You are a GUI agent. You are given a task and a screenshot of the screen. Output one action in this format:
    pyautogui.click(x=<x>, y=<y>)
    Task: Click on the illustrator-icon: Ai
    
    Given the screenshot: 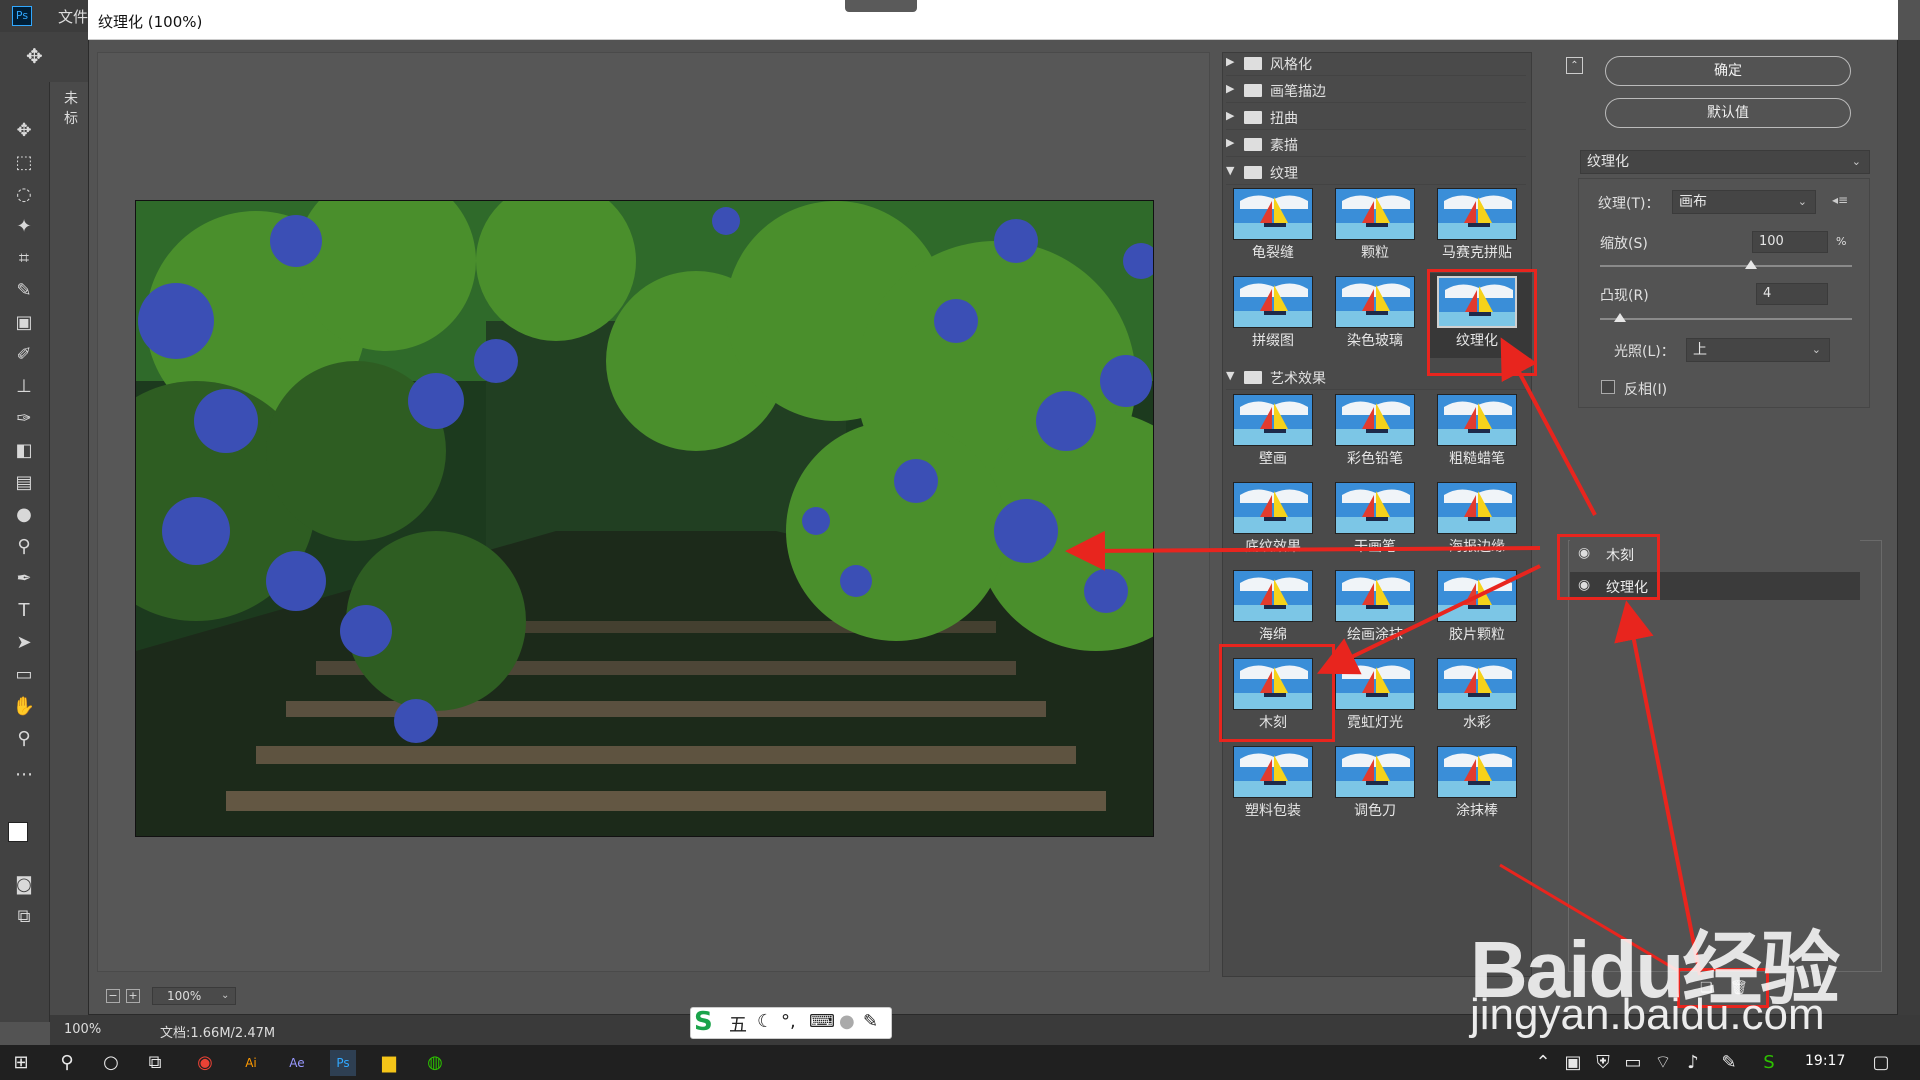 What is the action you would take?
    pyautogui.click(x=251, y=1063)
    